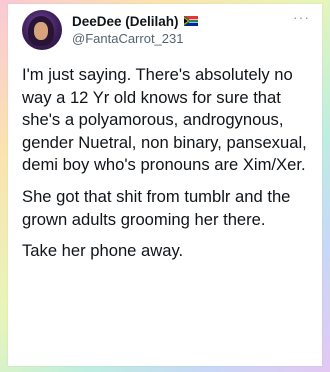 The height and width of the screenshot is (372, 330). Describe the element at coordinates (125, 21) in the screenshot. I see `display-name: DeeDee (Delilah)` at that location.